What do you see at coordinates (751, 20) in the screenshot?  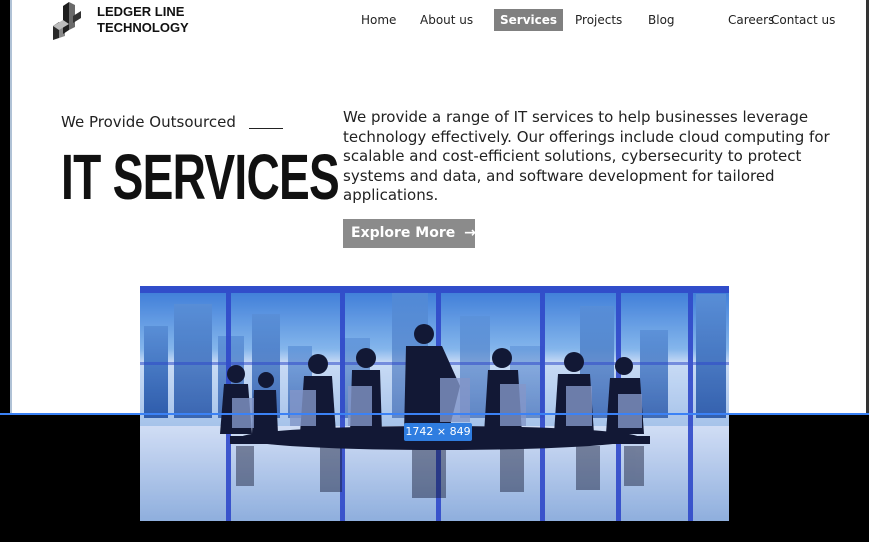 I see `nav-careers: Careers` at bounding box center [751, 20].